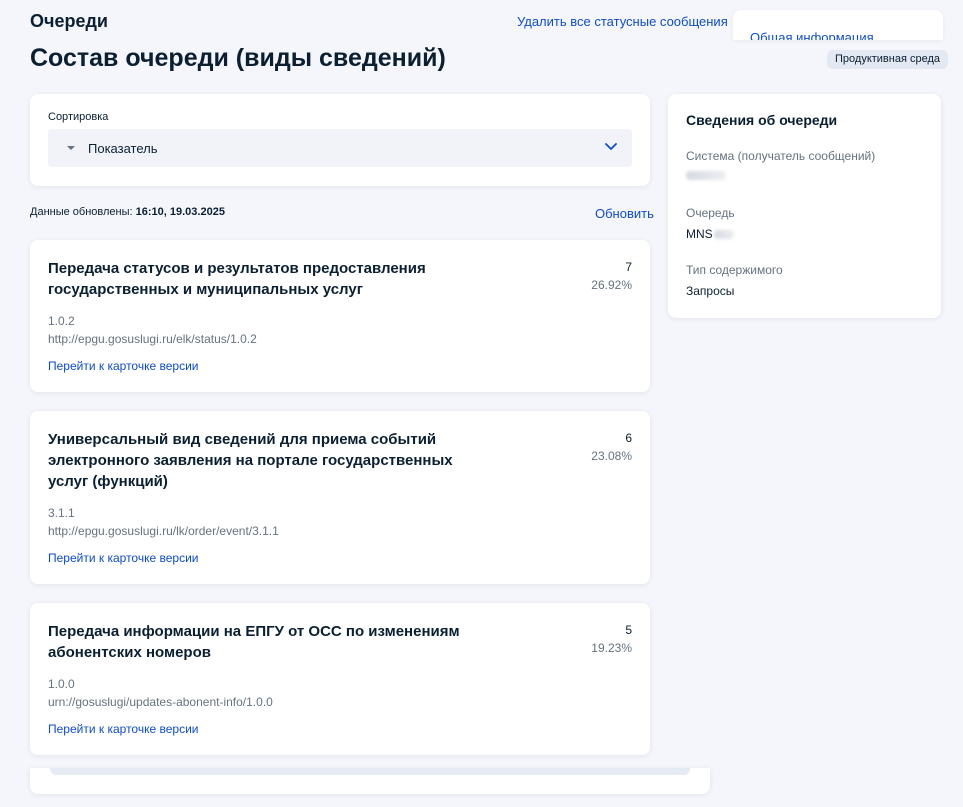  I want to click on environment-badge: Продуктивная среда, so click(888, 59).